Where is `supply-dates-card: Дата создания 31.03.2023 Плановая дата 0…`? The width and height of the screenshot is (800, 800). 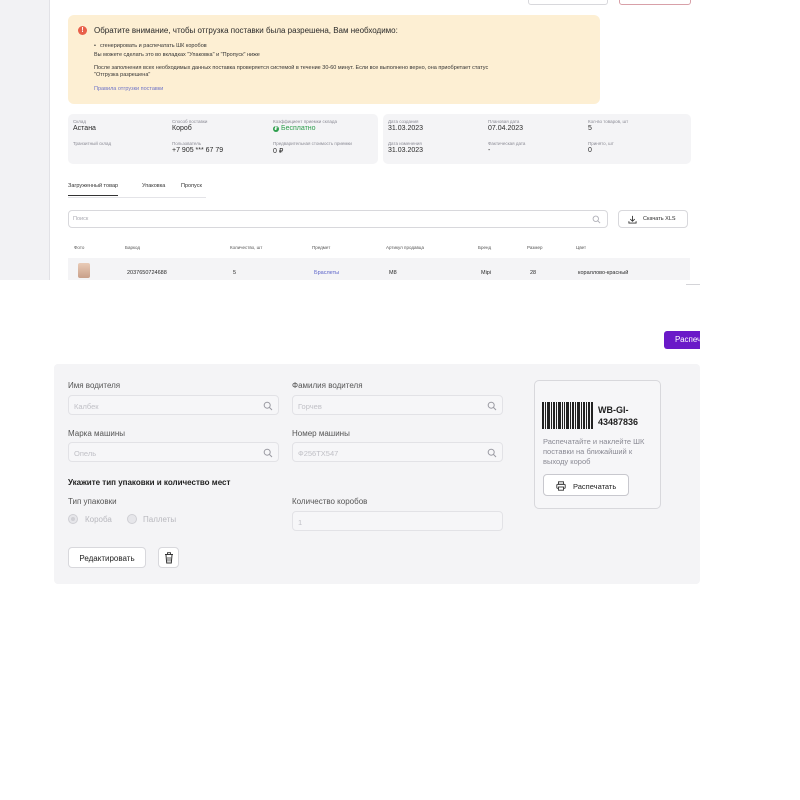
supply-dates-card: Дата создания 31.03.2023 Плановая дата 0… is located at coordinates (537, 139).